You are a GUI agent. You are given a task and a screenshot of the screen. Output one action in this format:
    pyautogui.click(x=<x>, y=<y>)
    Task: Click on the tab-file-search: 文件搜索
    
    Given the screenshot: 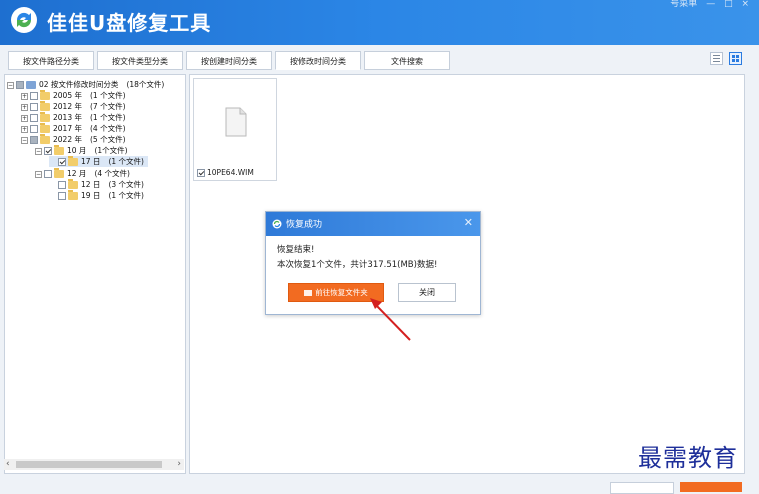 What is the action you would take?
    pyautogui.click(x=407, y=60)
    